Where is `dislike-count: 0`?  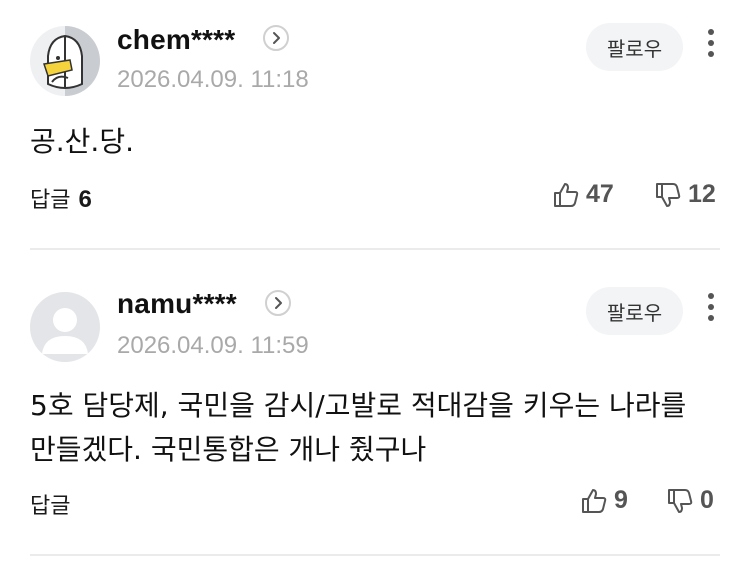 dislike-count: 0 is located at coordinates (707, 500).